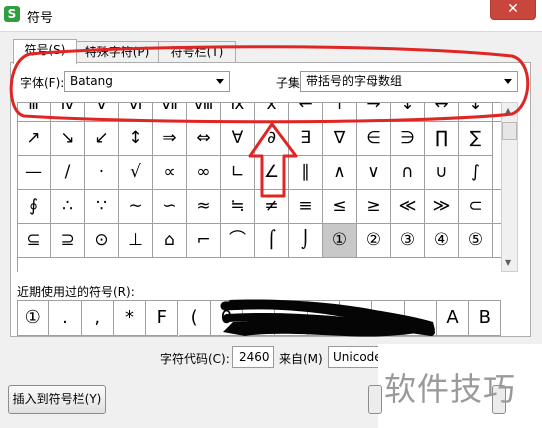 This screenshot has width=542, height=428. What do you see at coordinates (476, 207) in the screenshot?
I see `symbol-cell: ⊂` at bounding box center [476, 207].